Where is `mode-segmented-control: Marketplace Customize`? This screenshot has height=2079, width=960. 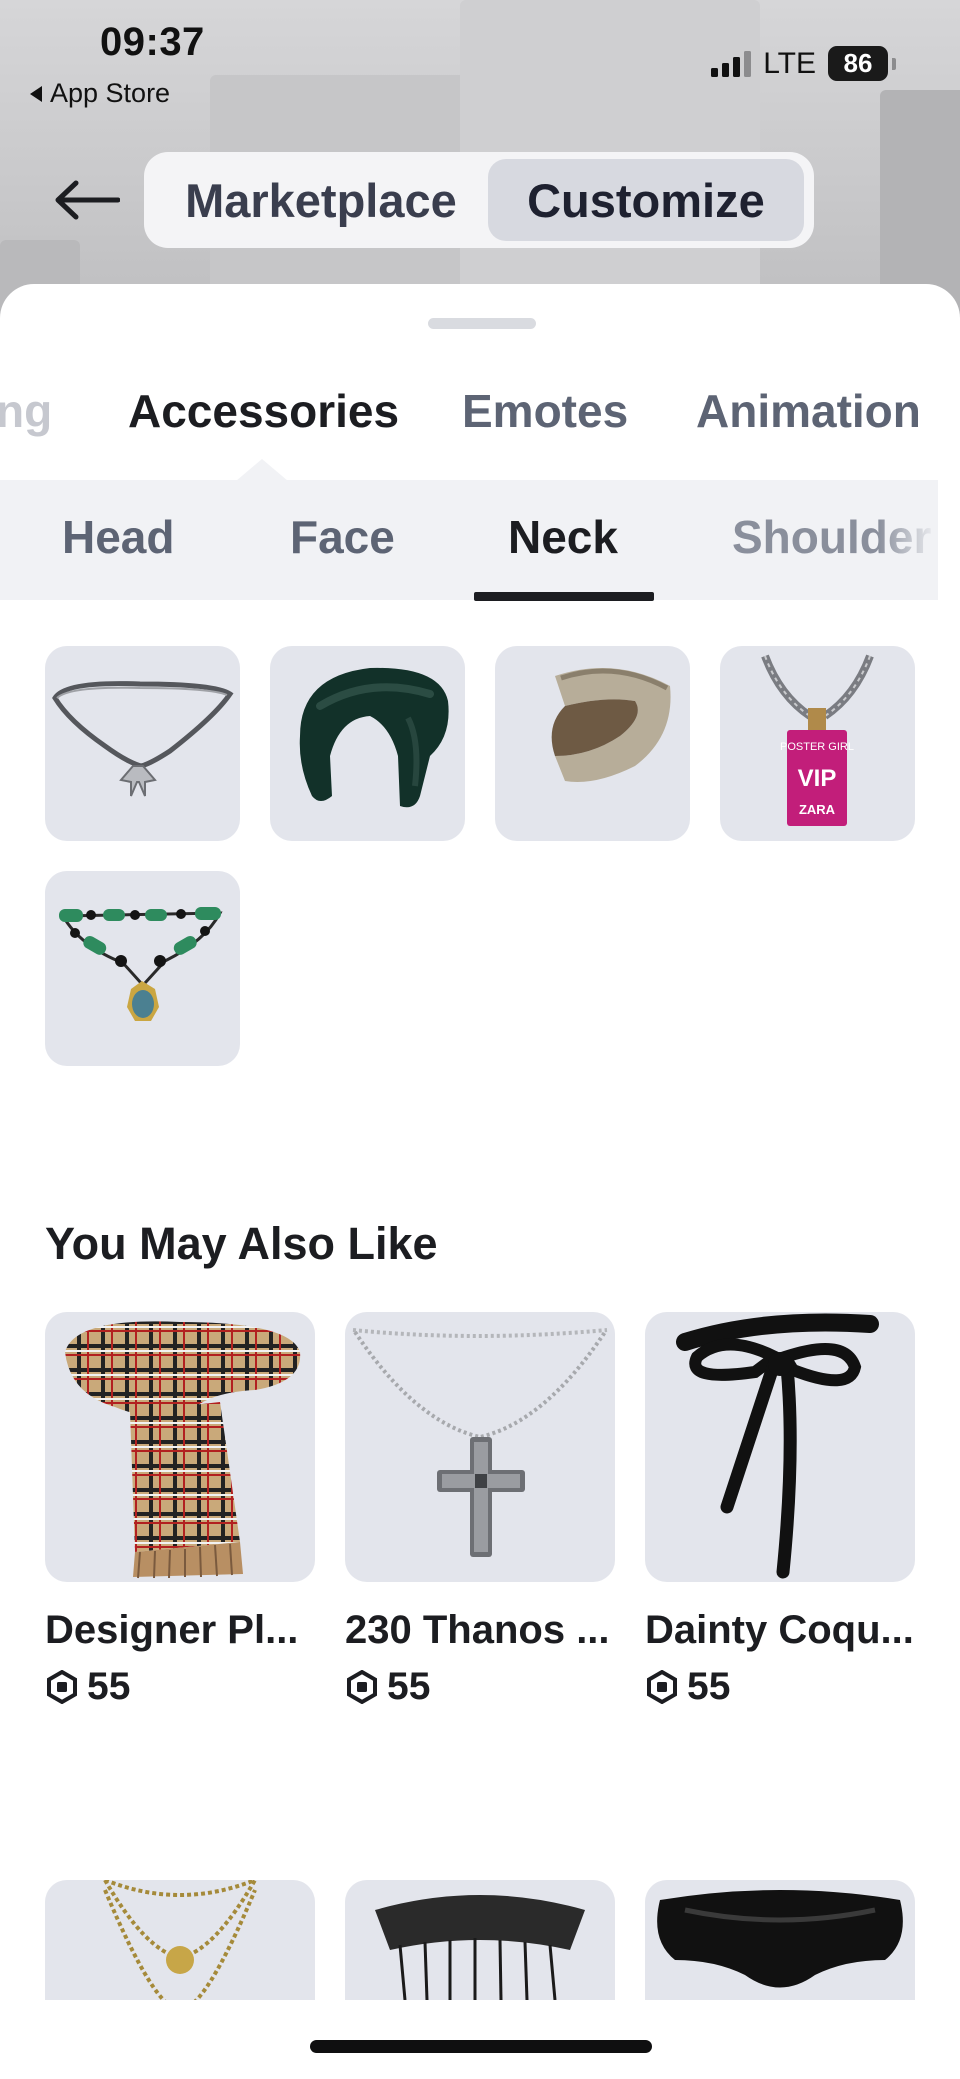
mode-segmented-control: Marketplace Customize is located at coordinates (479, 200).